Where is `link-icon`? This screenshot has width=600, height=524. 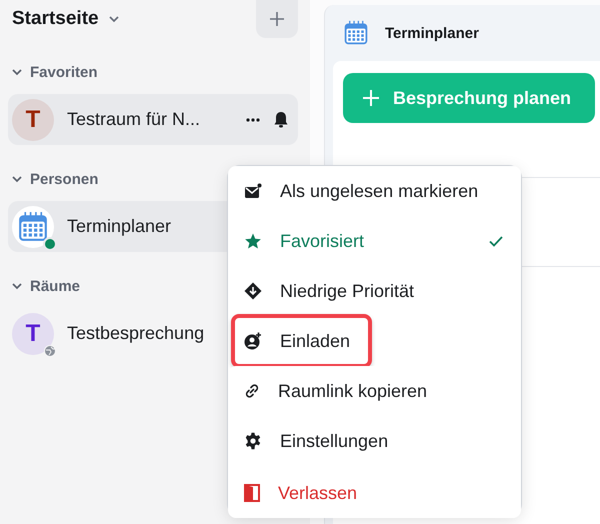 link-icon is located at coordinates (252, 391).